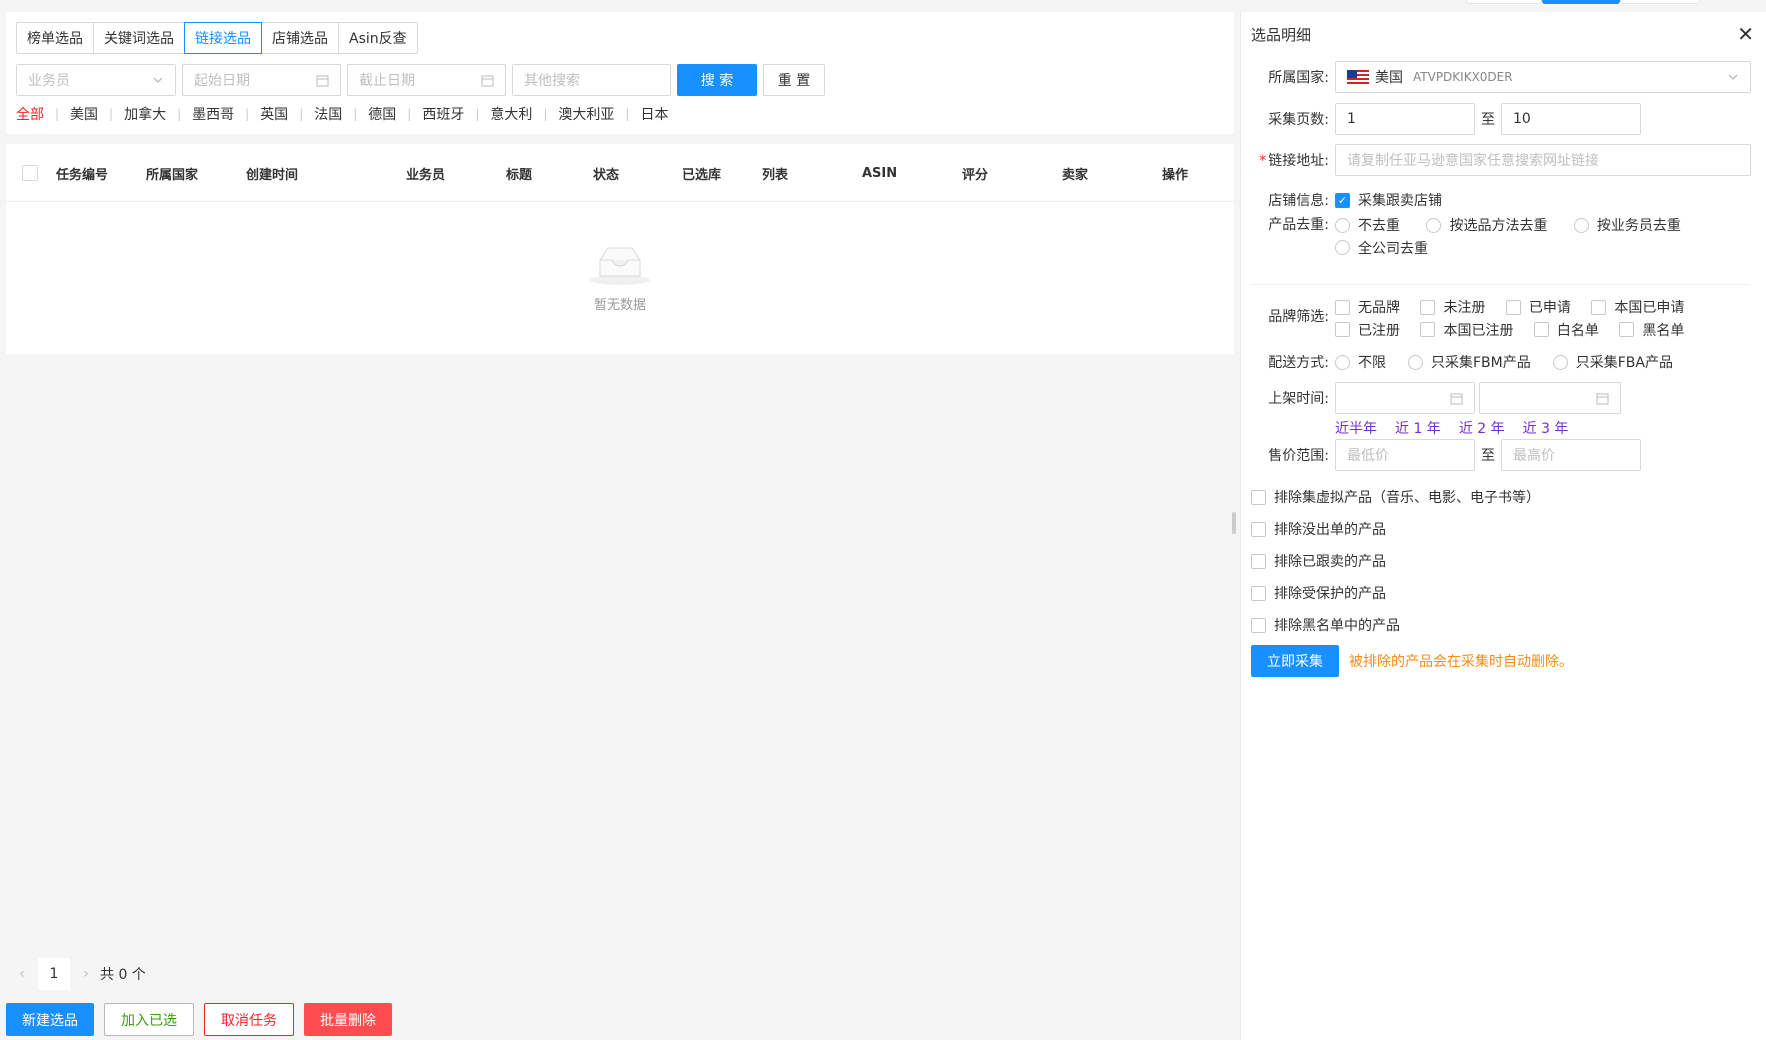  I want to click on brand-blacklist-checkbox: 黑名单, so click(1651, 330).